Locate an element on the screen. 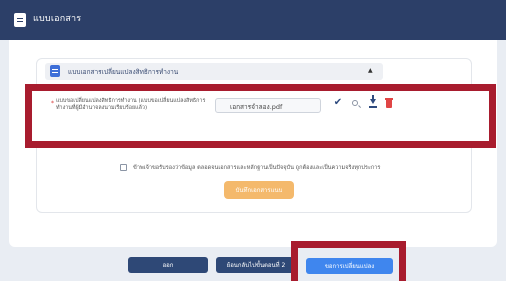 The height and width of the screenshot is (281, 506). page-title: แบบเอกสาร is located at coordinates (57, 19).